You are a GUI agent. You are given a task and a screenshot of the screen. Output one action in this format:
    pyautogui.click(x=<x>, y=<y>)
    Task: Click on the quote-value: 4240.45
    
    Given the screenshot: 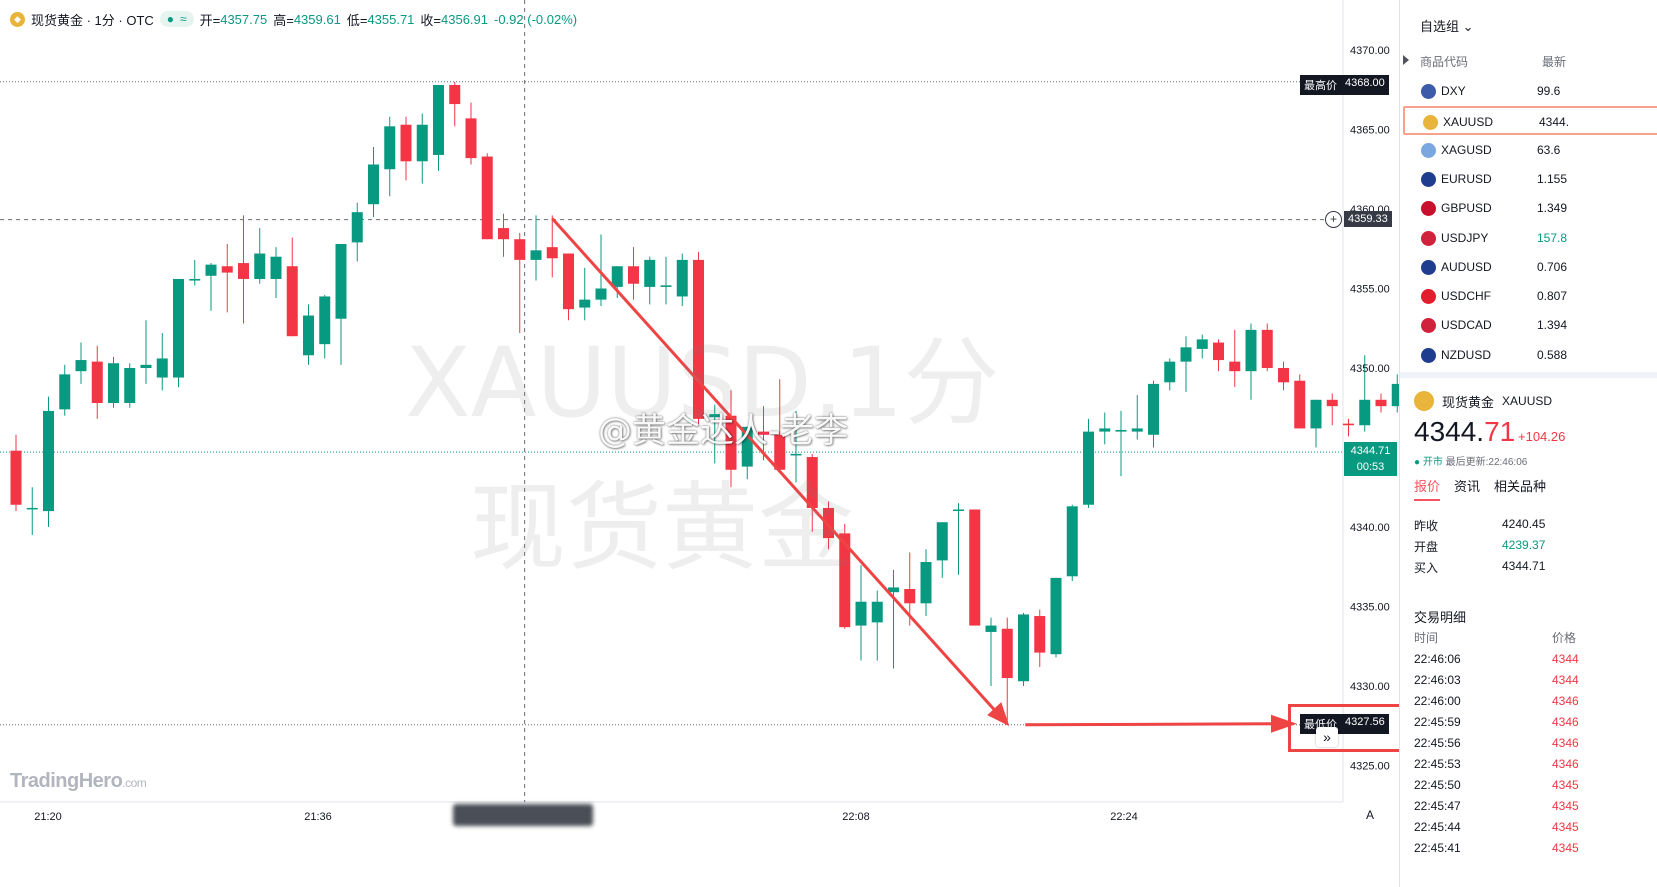 What is the action you would take?
    pyautogui.click(x=1524, y=524)
    